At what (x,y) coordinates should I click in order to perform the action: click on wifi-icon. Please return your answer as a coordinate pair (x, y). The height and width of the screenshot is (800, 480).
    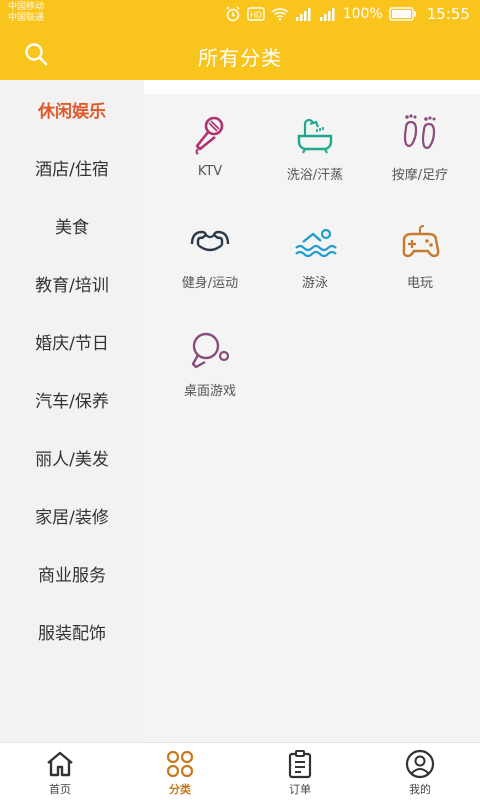
    Looking at the image, I should click on (280, 14).